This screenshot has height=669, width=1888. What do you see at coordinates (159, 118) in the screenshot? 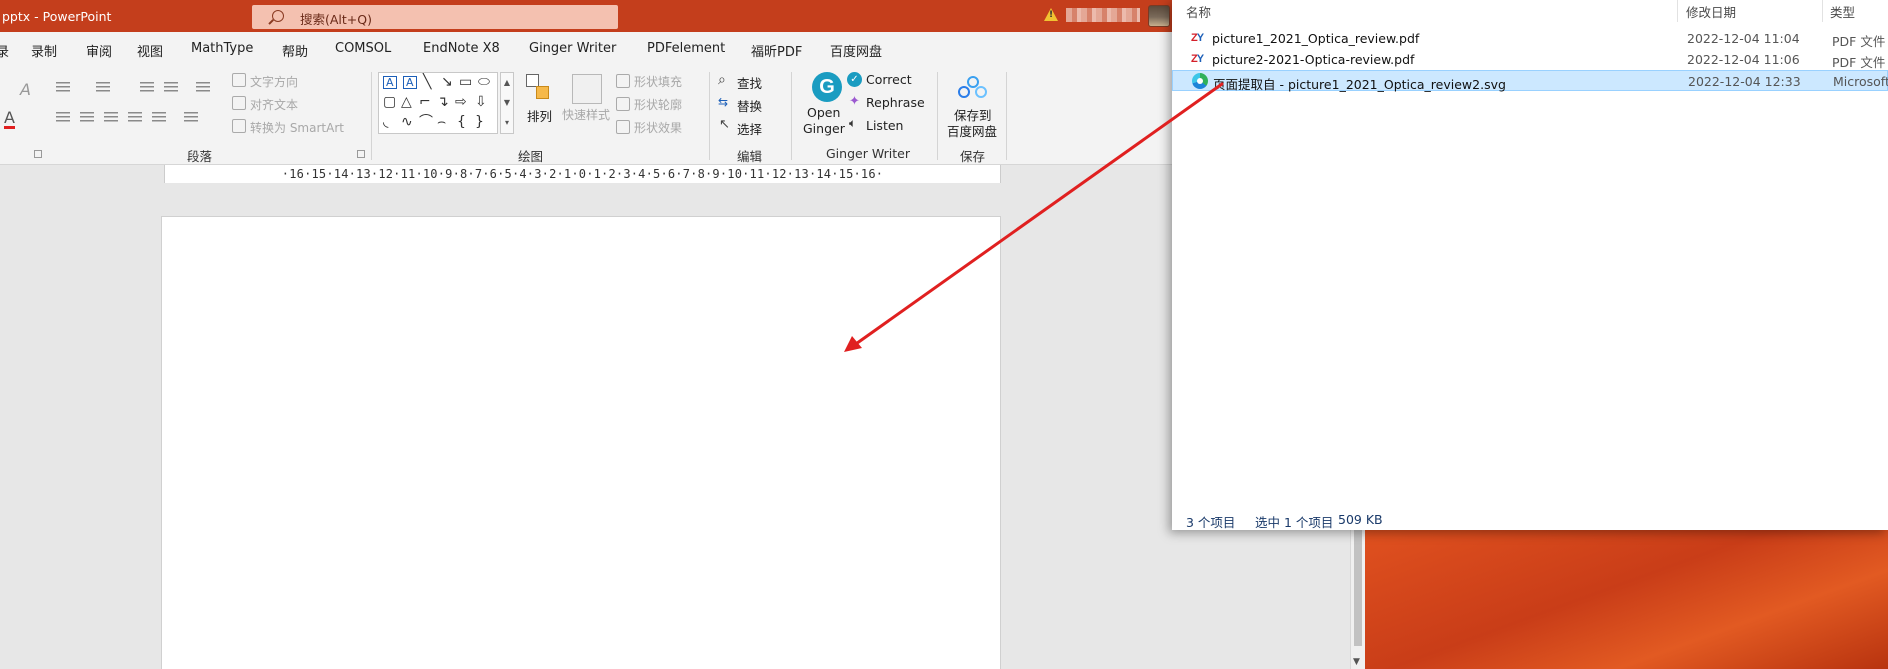
I see `distribute-icon` at bounding box center [159, 118].